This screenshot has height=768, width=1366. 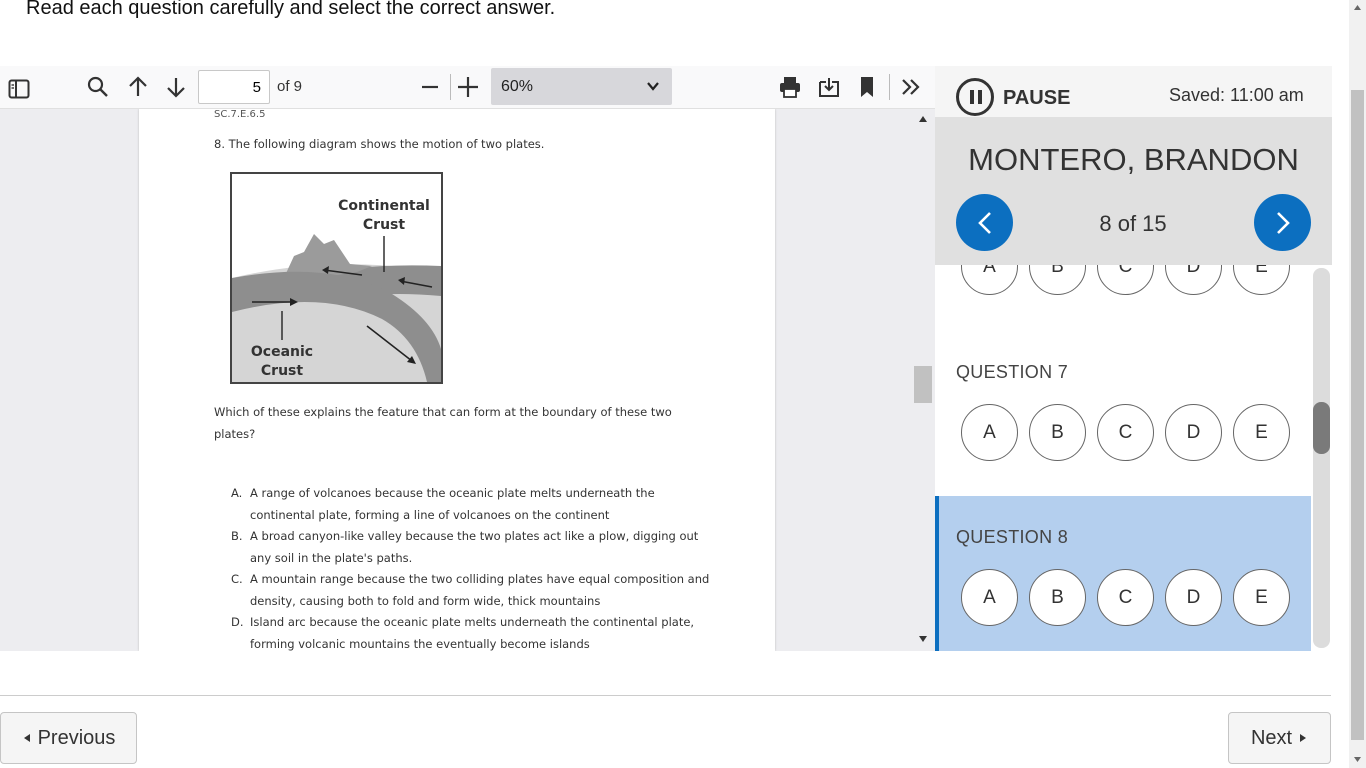 What do you see at coordinates (829, 87) in the screenshot?
I see `download-icon` at bounding box center [829, 87].